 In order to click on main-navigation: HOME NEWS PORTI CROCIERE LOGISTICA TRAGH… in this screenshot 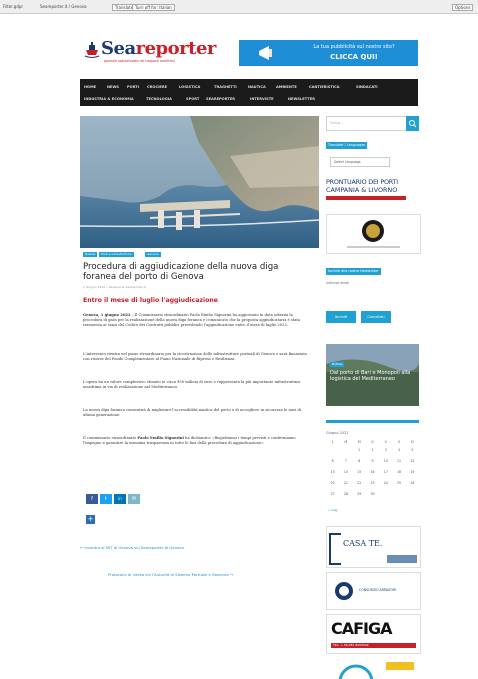, I will do `click(249, 92)`.